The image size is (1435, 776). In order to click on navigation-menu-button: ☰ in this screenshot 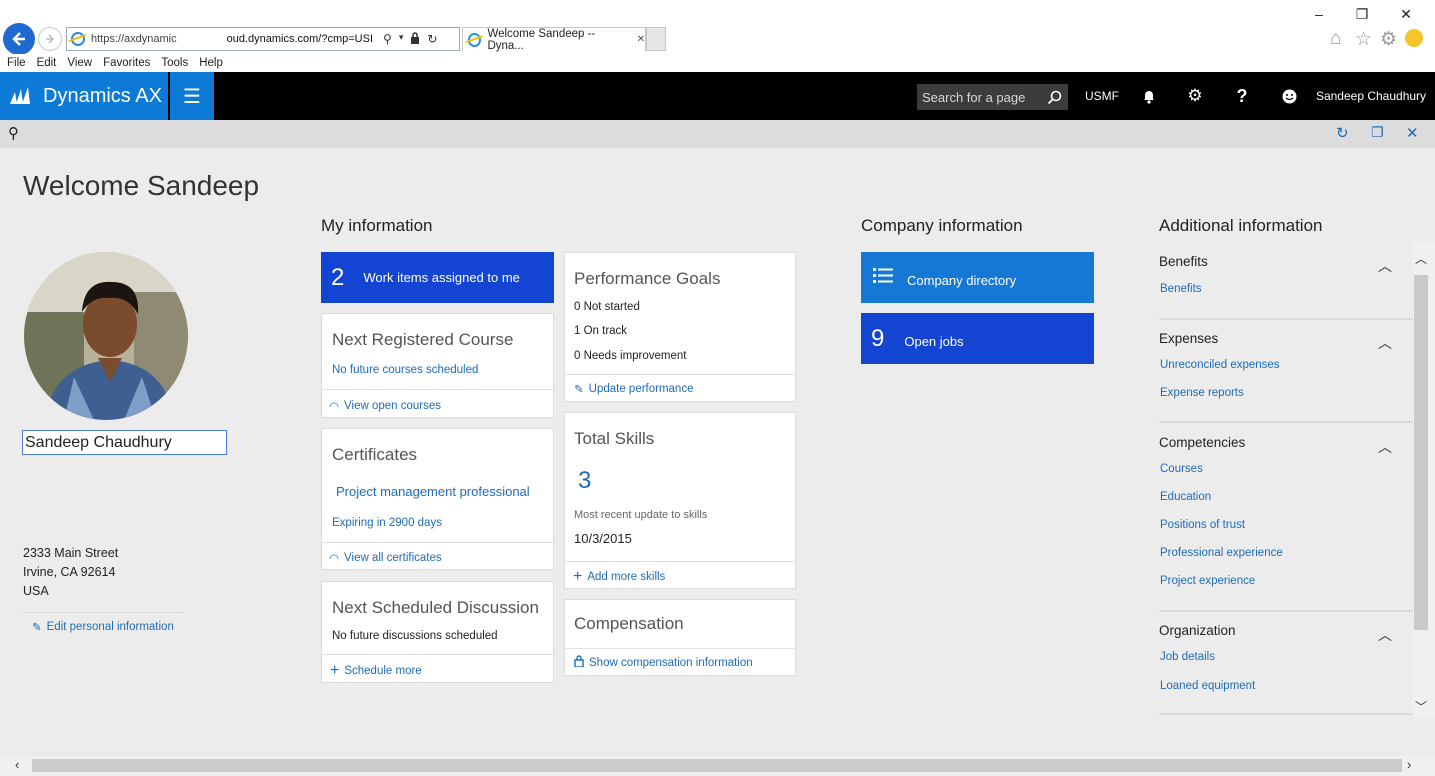, I will do `click(192, 96)`.